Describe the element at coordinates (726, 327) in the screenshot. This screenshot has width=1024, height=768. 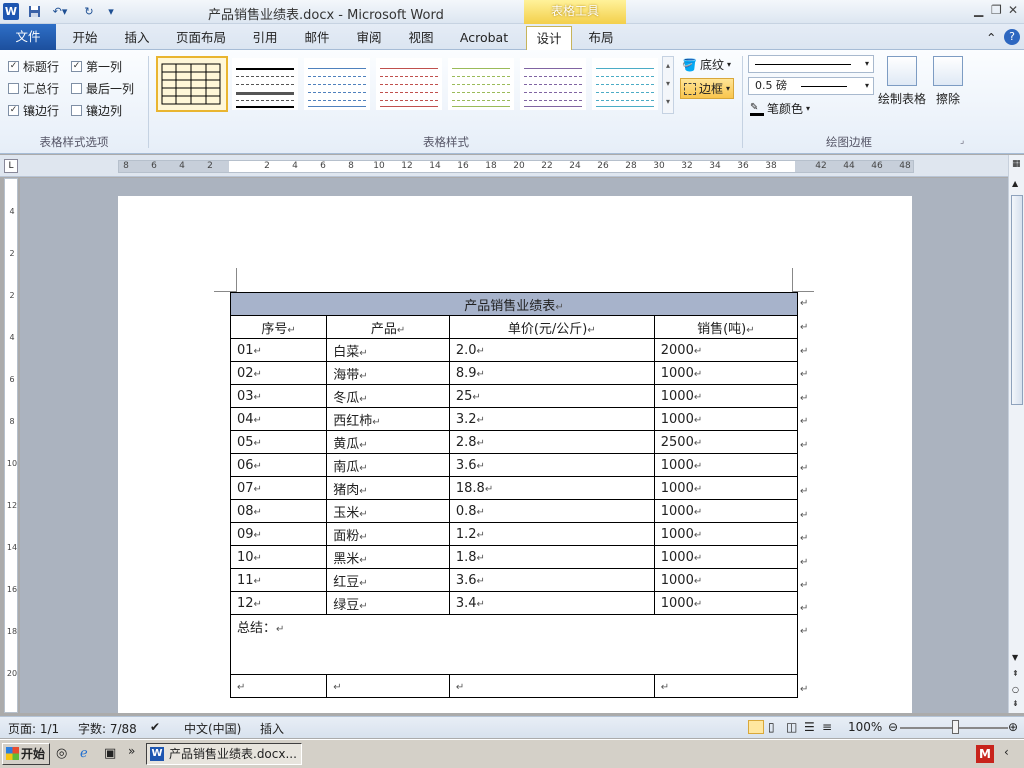
I see `header-cell: 销售(吨)↵` at that location.